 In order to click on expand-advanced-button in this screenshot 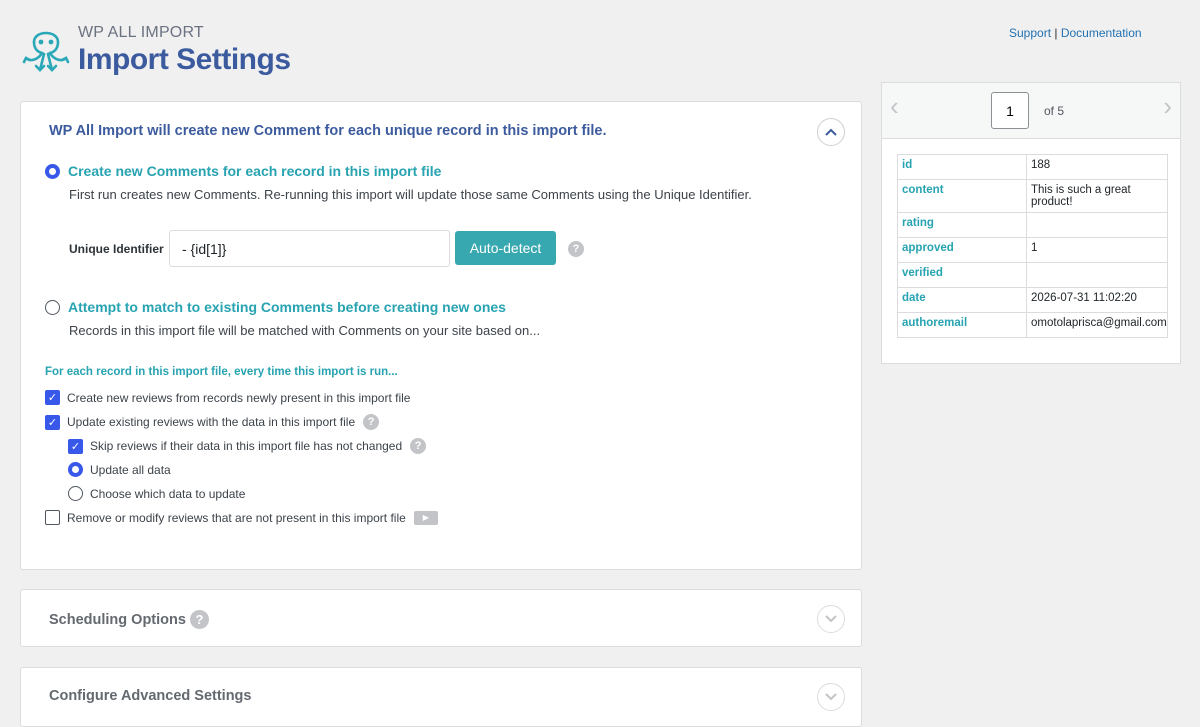, I will do `click(831, 697)`.